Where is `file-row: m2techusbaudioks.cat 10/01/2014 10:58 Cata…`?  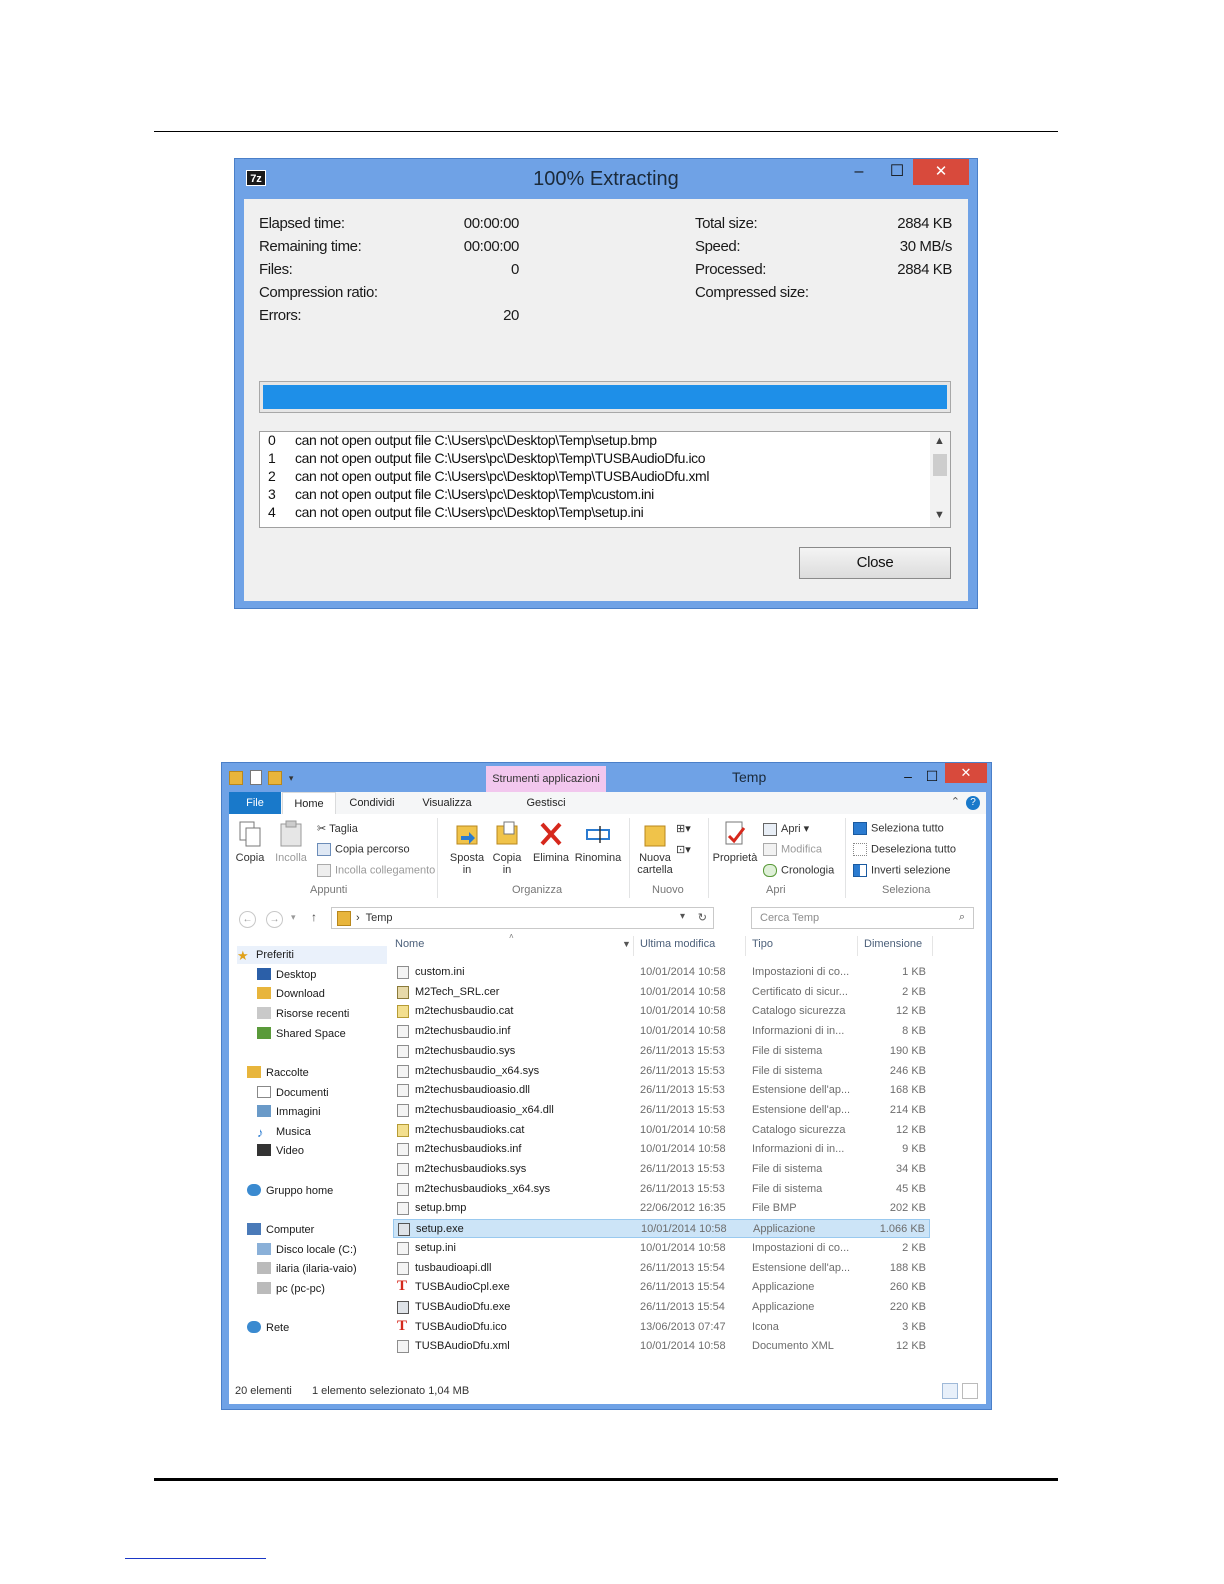 file-row: m2techusbaudioks.cat 10/01/2014 10:58 Cata… is located at coordinates (661, 1130).